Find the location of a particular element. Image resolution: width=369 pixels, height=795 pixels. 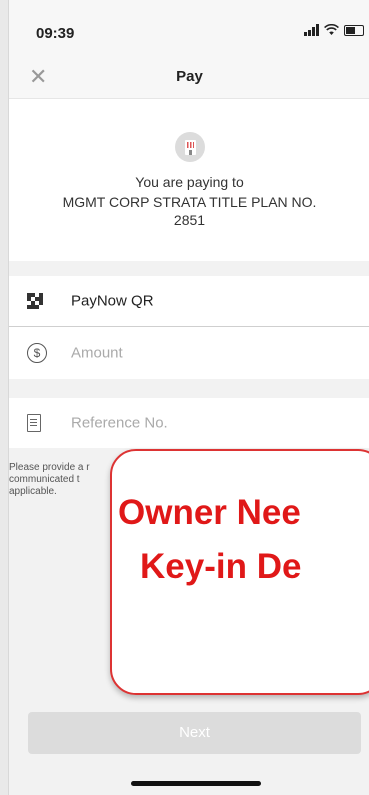

reference-field: Reference No. is located at coordinates (189, 423).